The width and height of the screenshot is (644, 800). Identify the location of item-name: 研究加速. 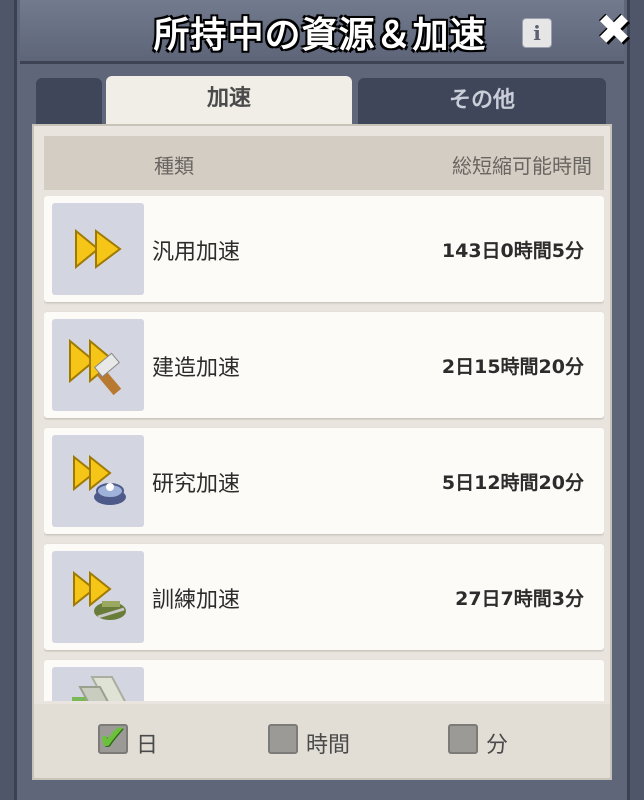
(196, 484).